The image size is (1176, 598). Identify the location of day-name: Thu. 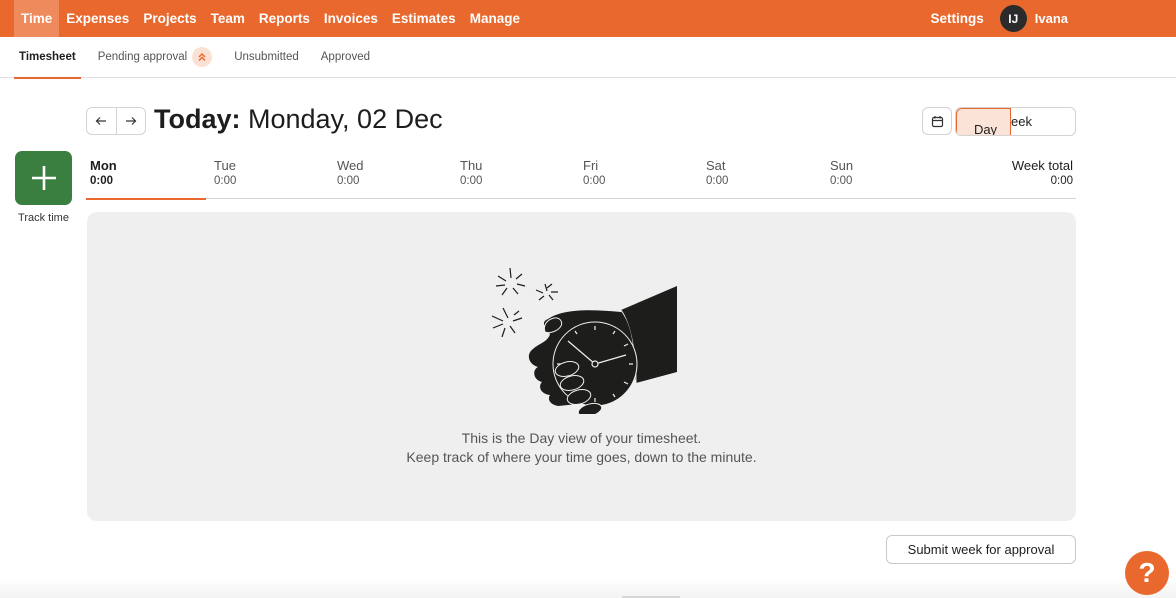
(471, 165).